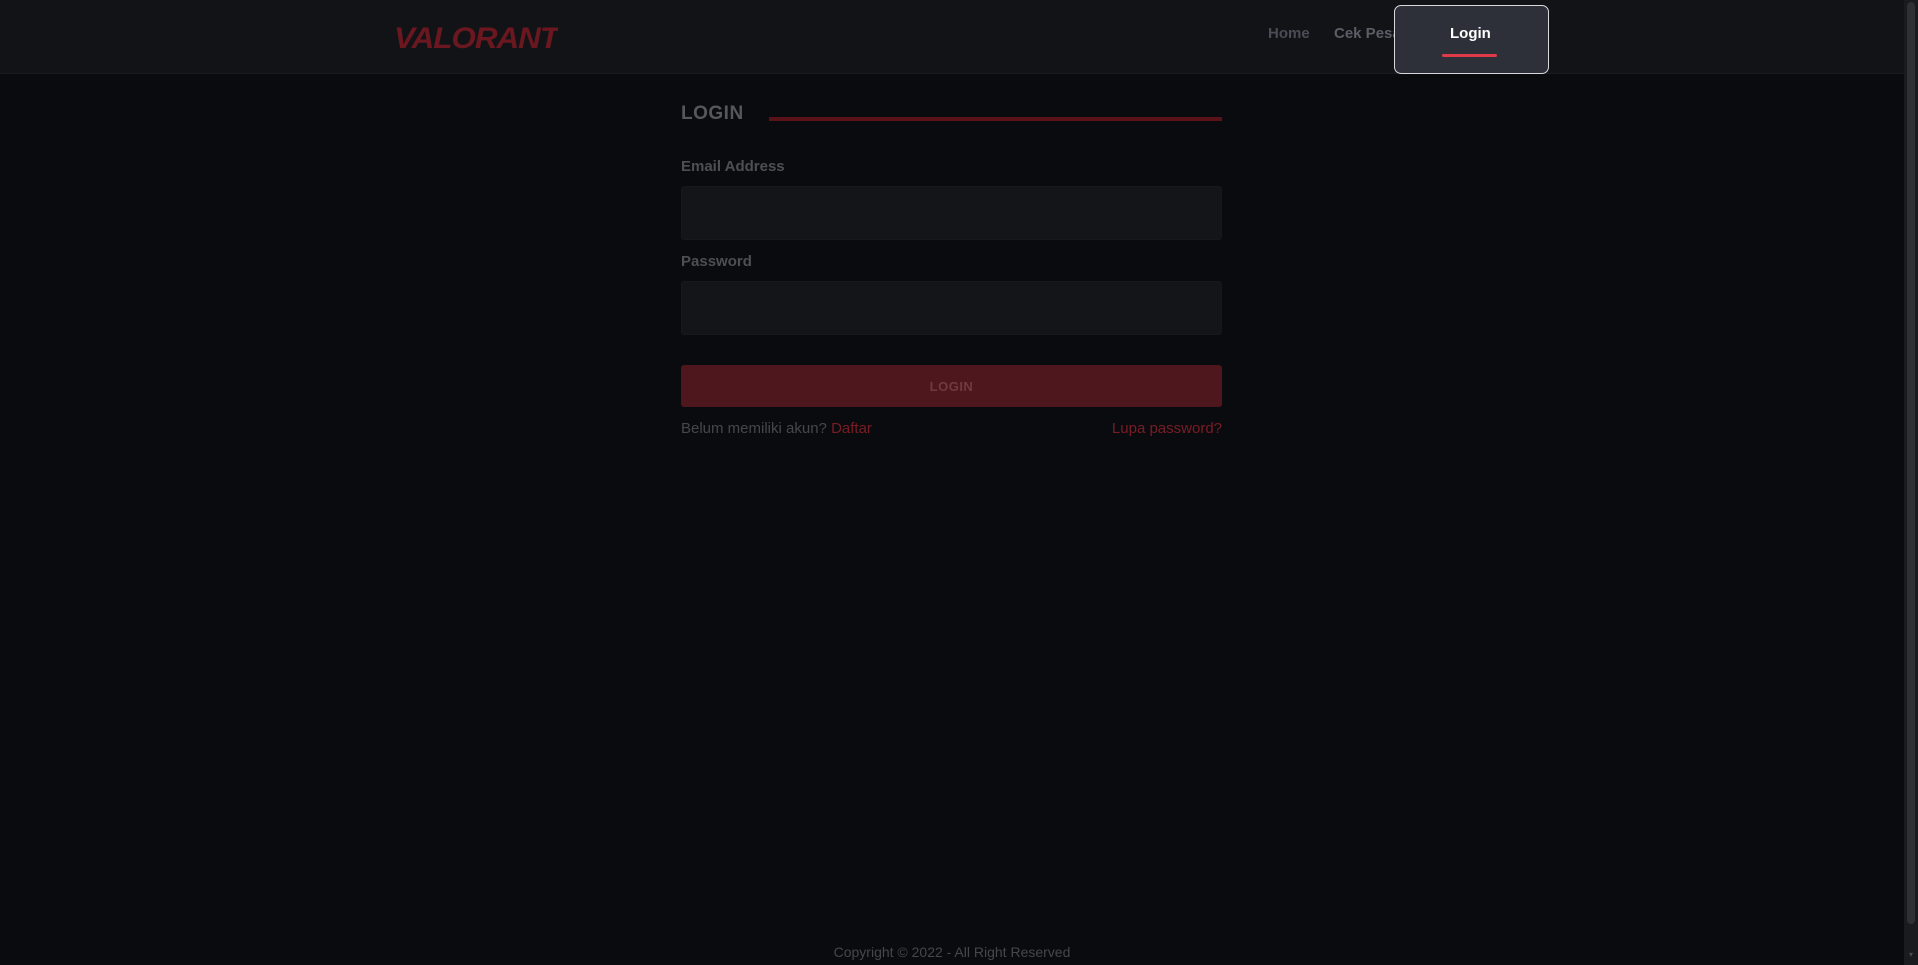  I want to click on nav-active-underline, so click(1469, 55).